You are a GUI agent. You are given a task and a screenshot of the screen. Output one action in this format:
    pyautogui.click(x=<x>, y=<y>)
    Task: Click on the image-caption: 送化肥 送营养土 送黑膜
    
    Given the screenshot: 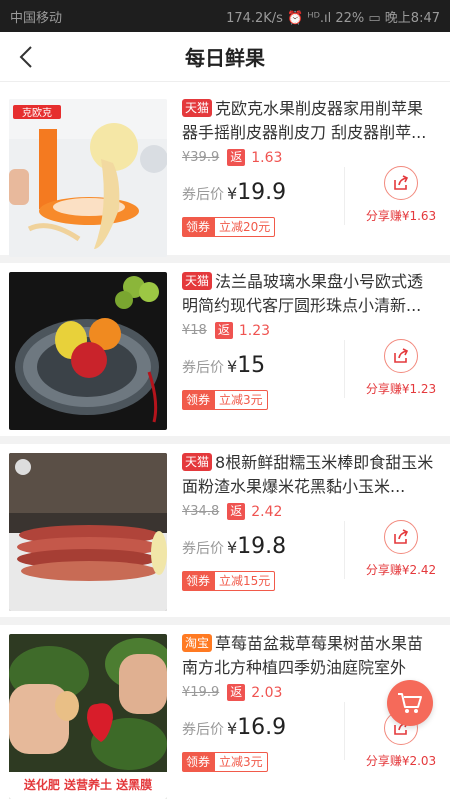 What is the action you would take?
    pyautogui.click(x=87, y=784)
    